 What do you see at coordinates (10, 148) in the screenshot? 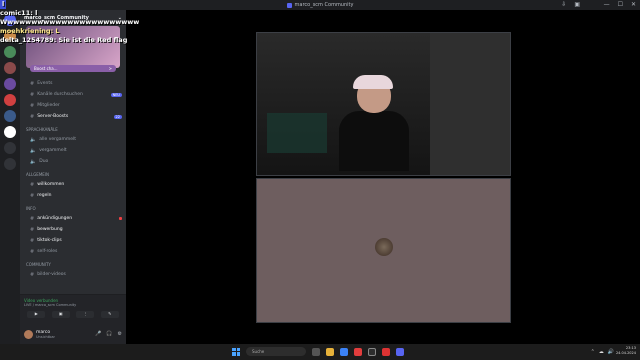
I see `add-server-icon` at bounding box center [10, 148].